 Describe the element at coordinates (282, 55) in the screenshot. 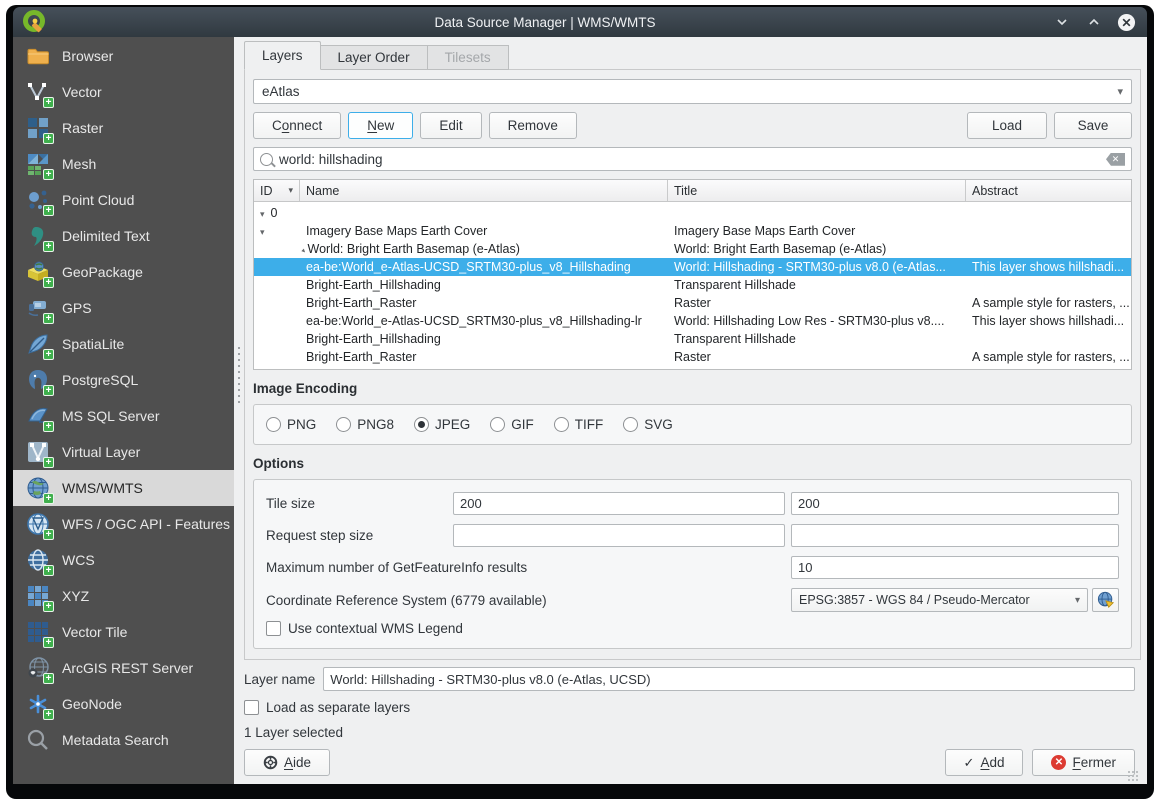

I see `tab-layers: Layers` at that location.